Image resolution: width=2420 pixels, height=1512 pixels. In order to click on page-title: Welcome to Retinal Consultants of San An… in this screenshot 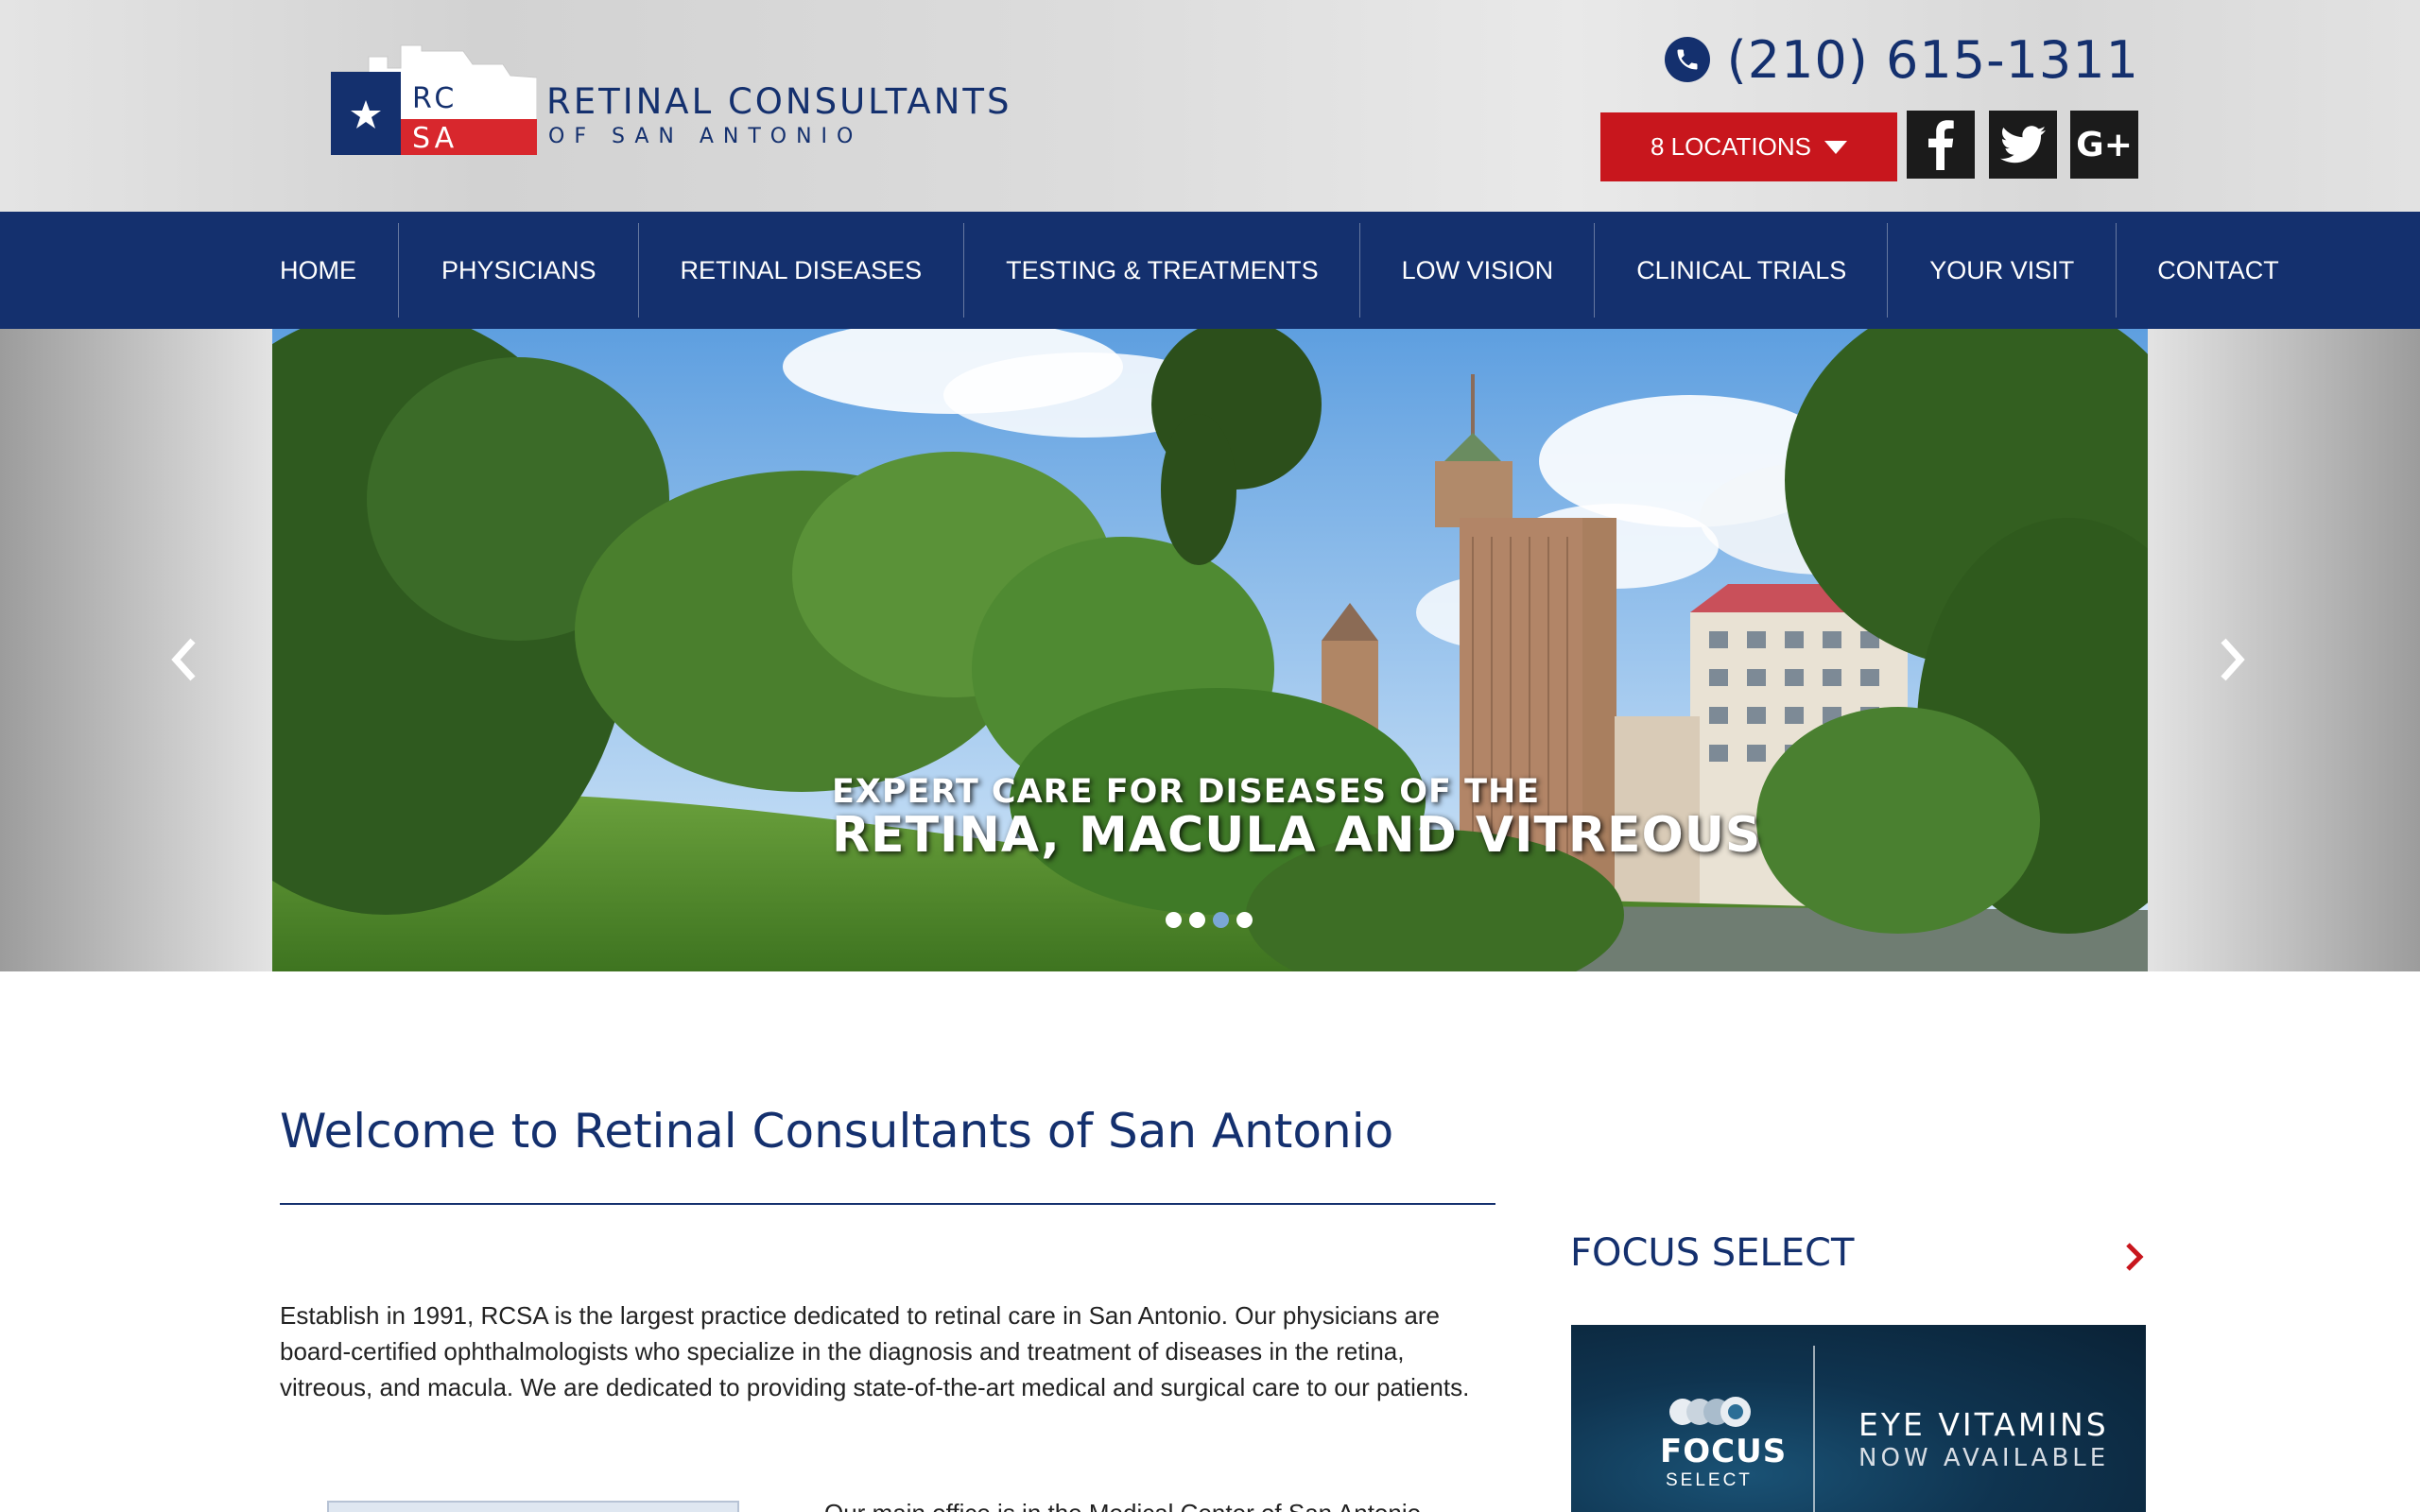, I will do `click(837, 1131)`.